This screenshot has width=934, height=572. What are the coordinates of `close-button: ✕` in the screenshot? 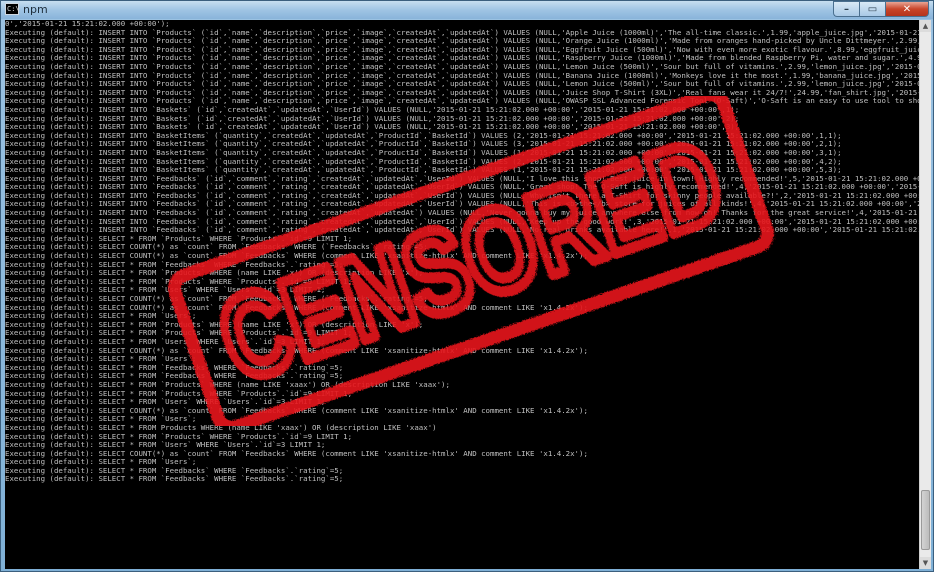 It's located at (907, 9).